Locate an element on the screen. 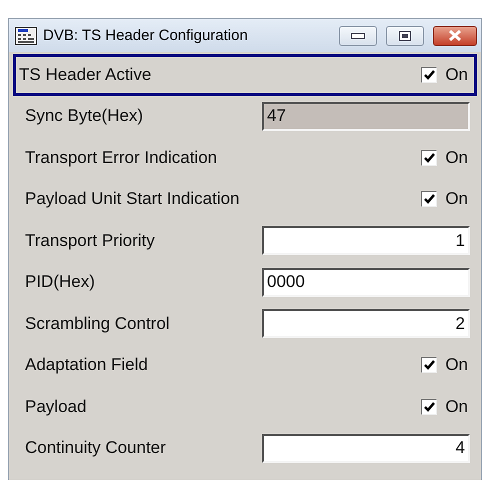 The image size is (487, 482). input-field: 0000 is located at coordinates (366, 282).